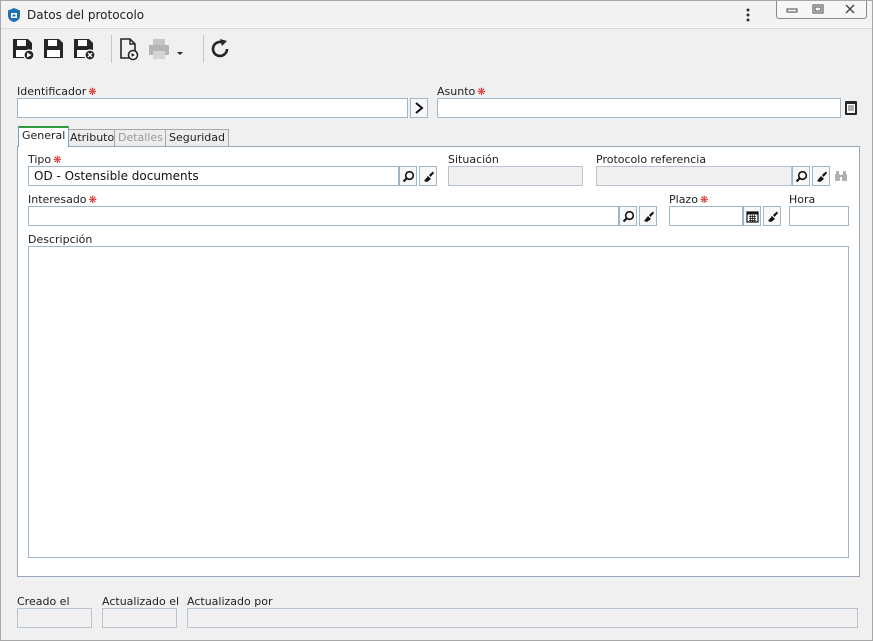 This screenshot has height=641, width=873. Describe the element at coordinates (54, 618) in the screenshot. I see `creado-el-field` at that location.